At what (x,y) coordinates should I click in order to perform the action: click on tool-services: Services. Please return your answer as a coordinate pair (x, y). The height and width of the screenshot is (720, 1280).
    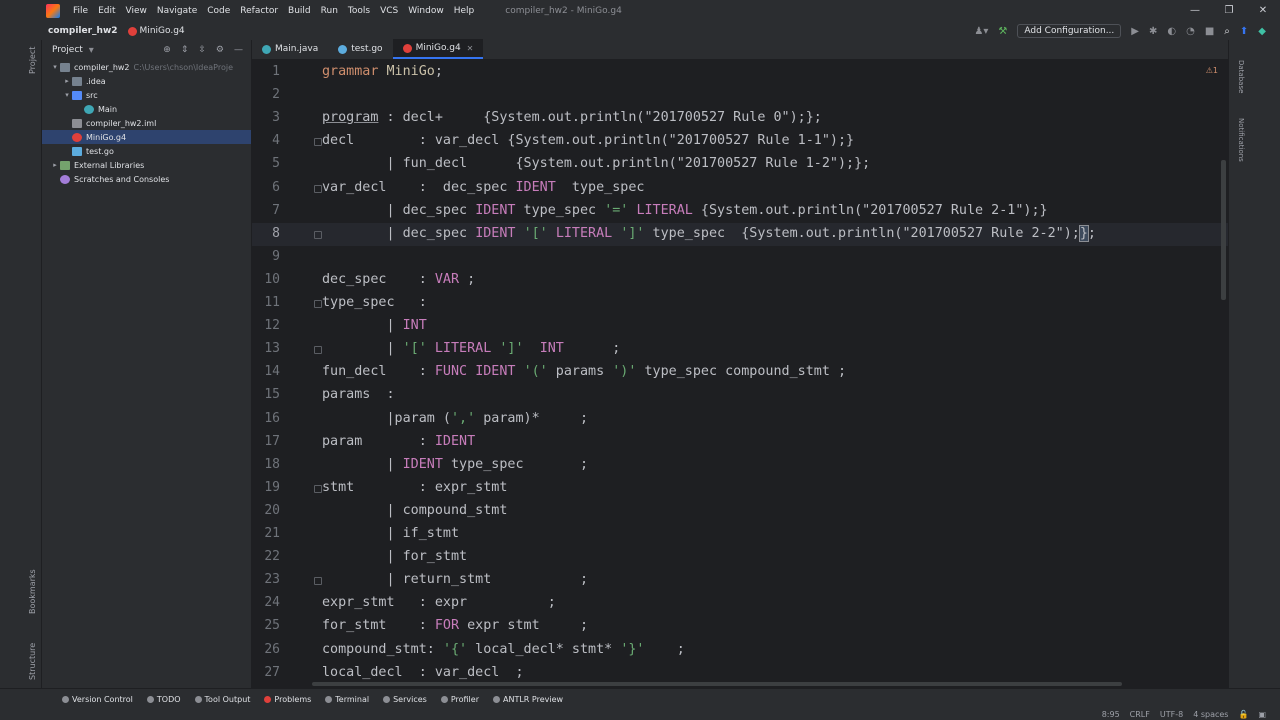
    Looking at the image, I should click on (405, 699).